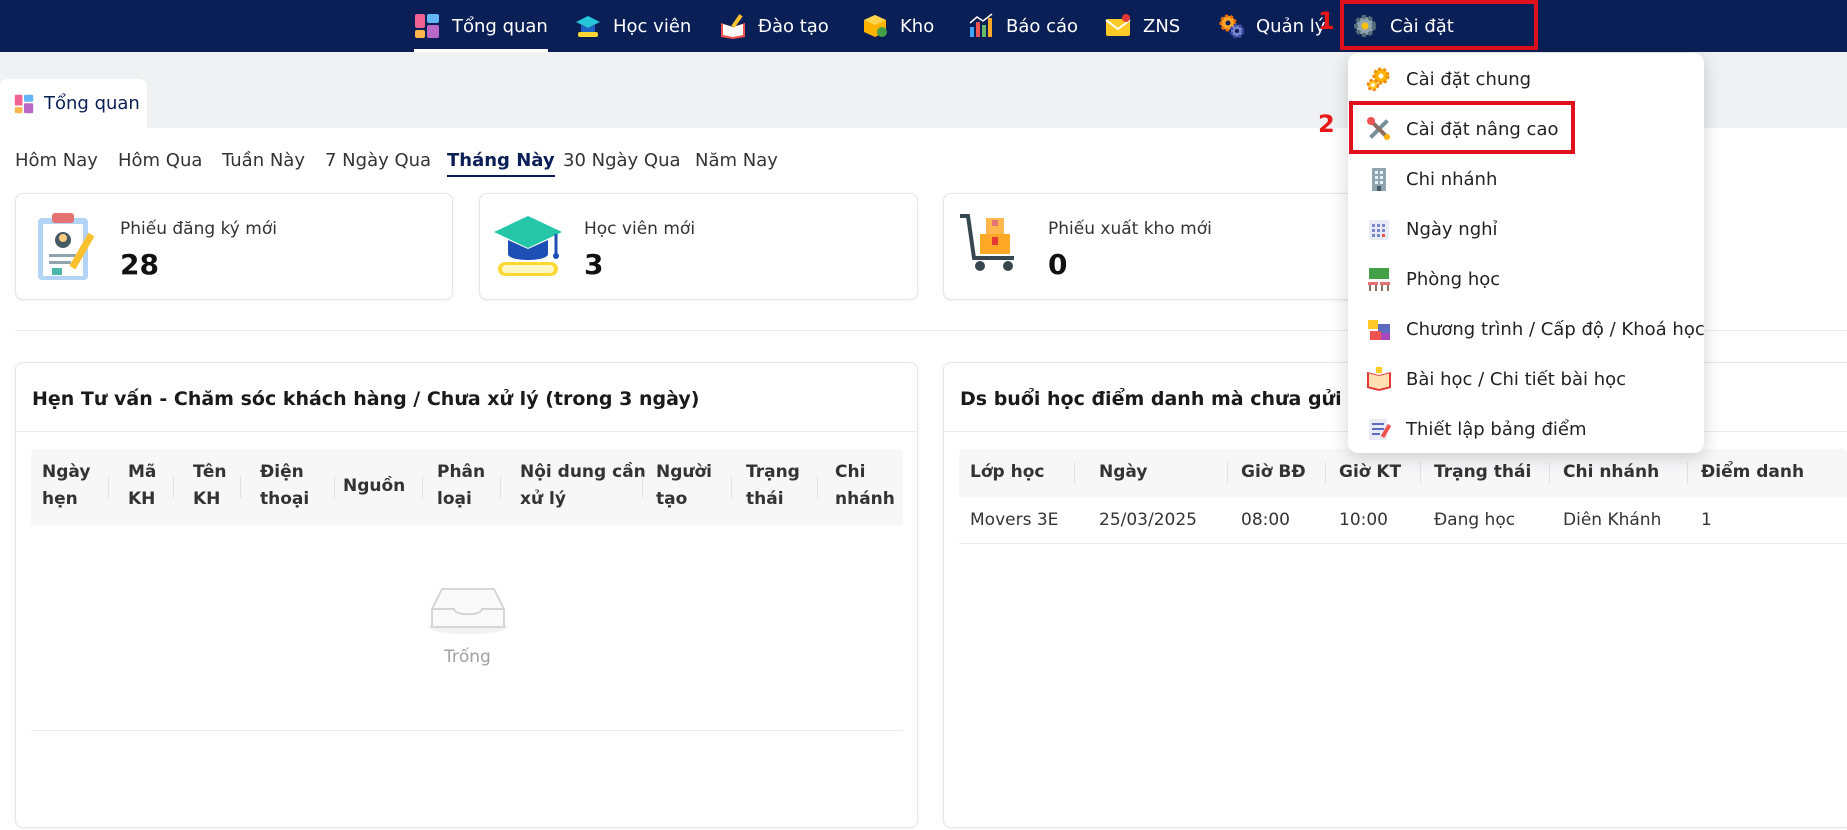  Describe the element at coordinates (1612, 520) in the screenshot. I see `cell-branch: Diên Khánh` at that location.